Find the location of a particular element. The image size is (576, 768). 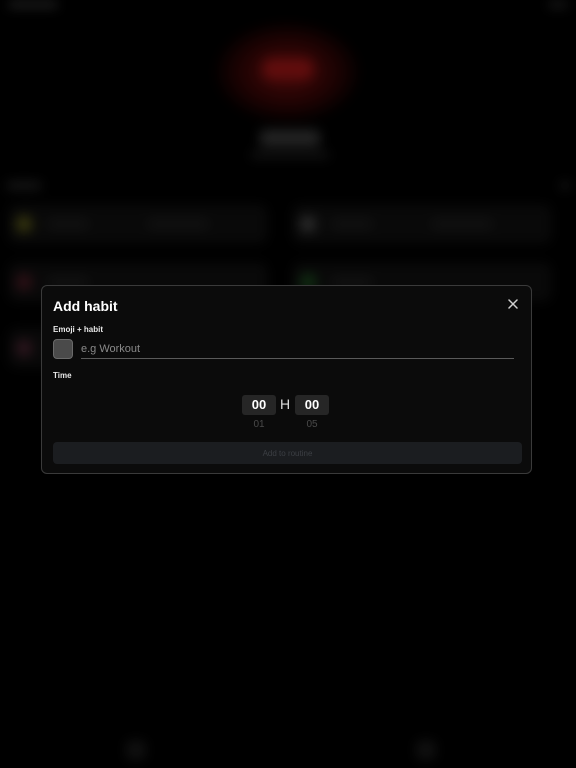

habit-name-input is located at coordinates (297, 349).